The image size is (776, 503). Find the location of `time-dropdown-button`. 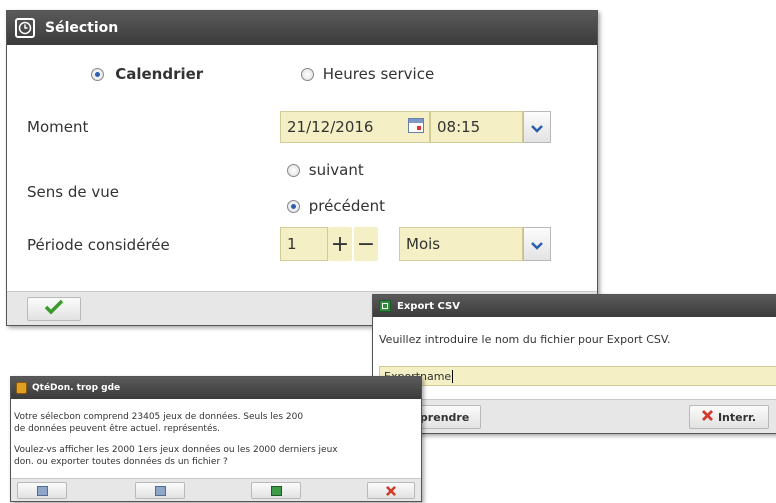

time-dropdown-button is located at coordinates (537, 127).